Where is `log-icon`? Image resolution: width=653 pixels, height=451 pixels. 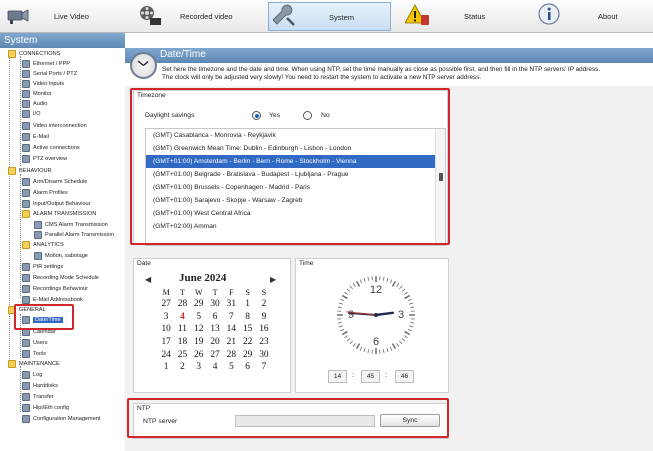
log-icon is located at coordinates (26, 374).